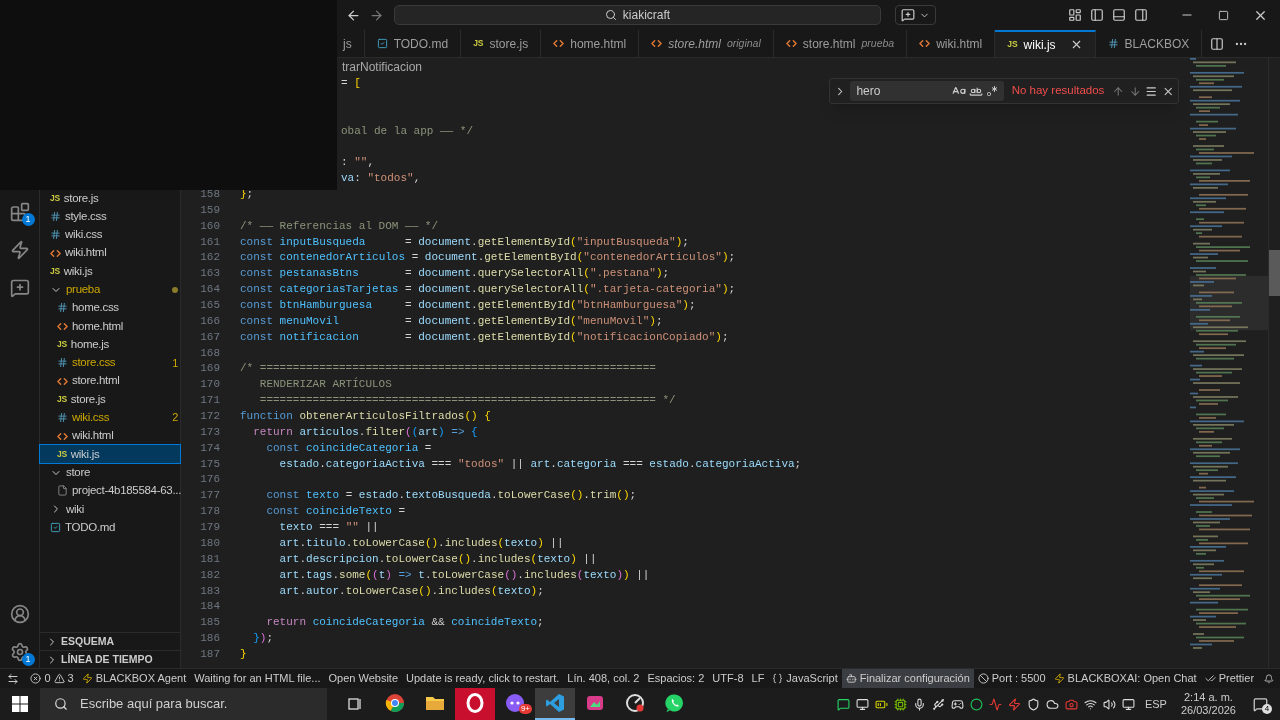  What do you see at coordinates (694, 44) in the screenshot?
I see `tab-label: store.html` at bounding box center [694, 44].